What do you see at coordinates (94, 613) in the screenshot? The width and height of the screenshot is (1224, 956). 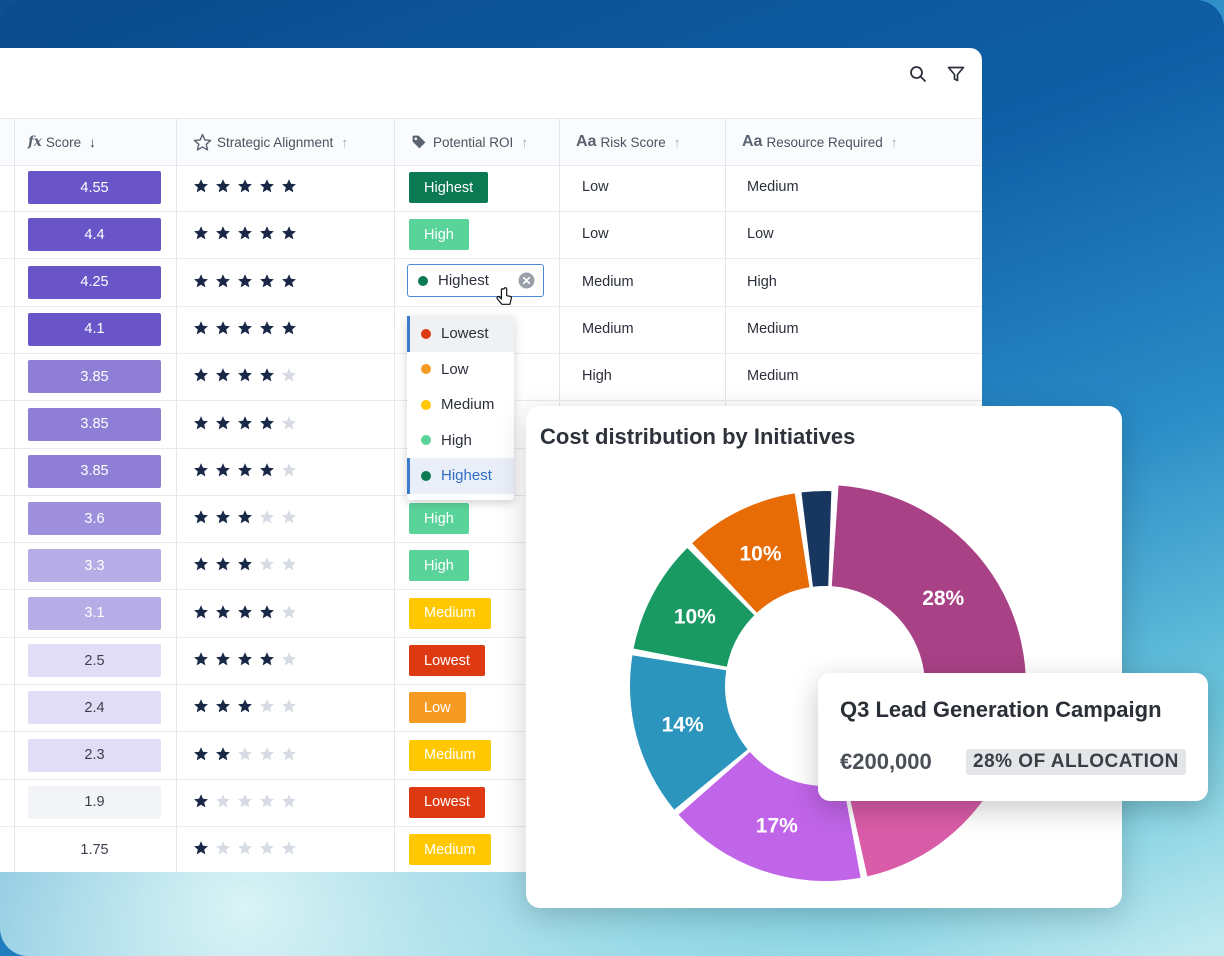 I see `score-cell: 3.1` at bounding box center [94, 613].